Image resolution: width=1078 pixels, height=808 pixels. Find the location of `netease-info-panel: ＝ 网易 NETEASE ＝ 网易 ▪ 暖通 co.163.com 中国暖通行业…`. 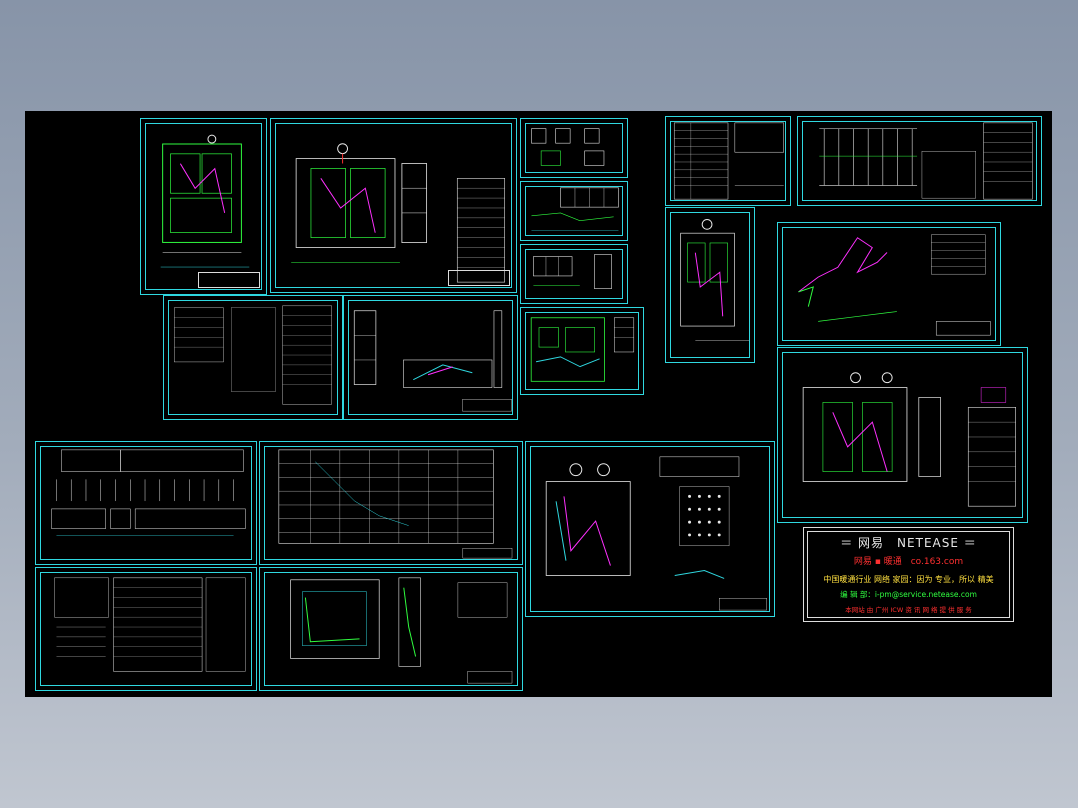

netease-info-panel: ＝ 网易 NETEASE ＝ 网易 ▪ 暖通 co.163.com 中国暖通行业… is located at coordinates (908, 574).